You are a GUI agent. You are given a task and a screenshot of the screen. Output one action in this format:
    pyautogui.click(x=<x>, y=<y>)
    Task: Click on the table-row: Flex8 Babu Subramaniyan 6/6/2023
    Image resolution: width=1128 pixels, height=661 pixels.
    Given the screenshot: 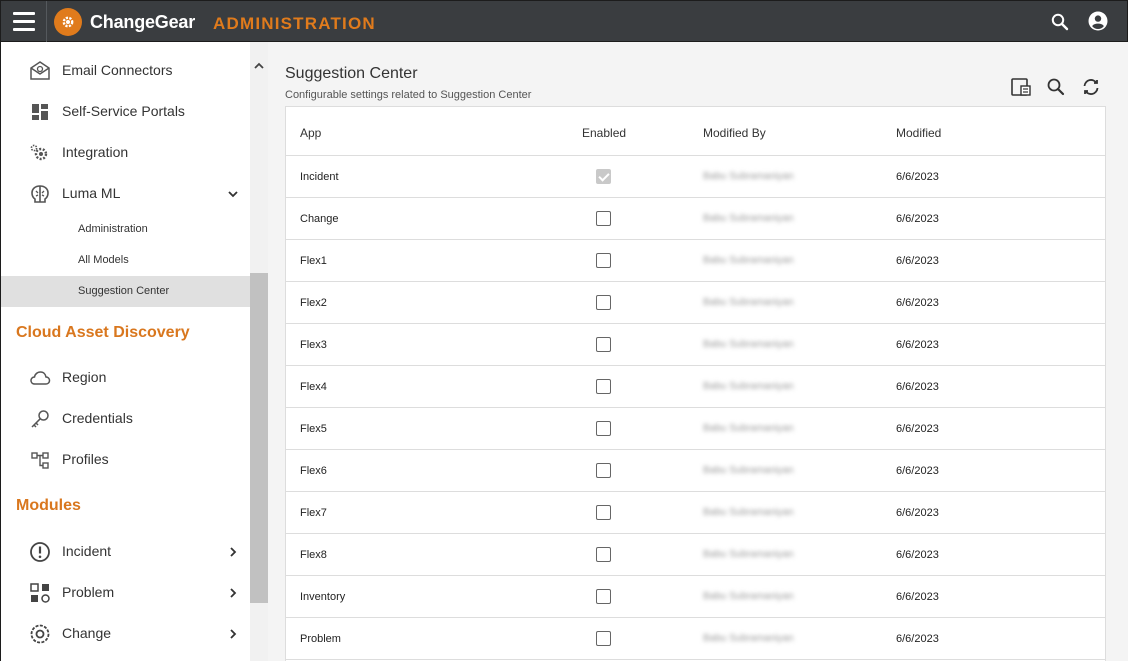 What is the action you would take?
    pyautogui.click(x=695, y=555)
    